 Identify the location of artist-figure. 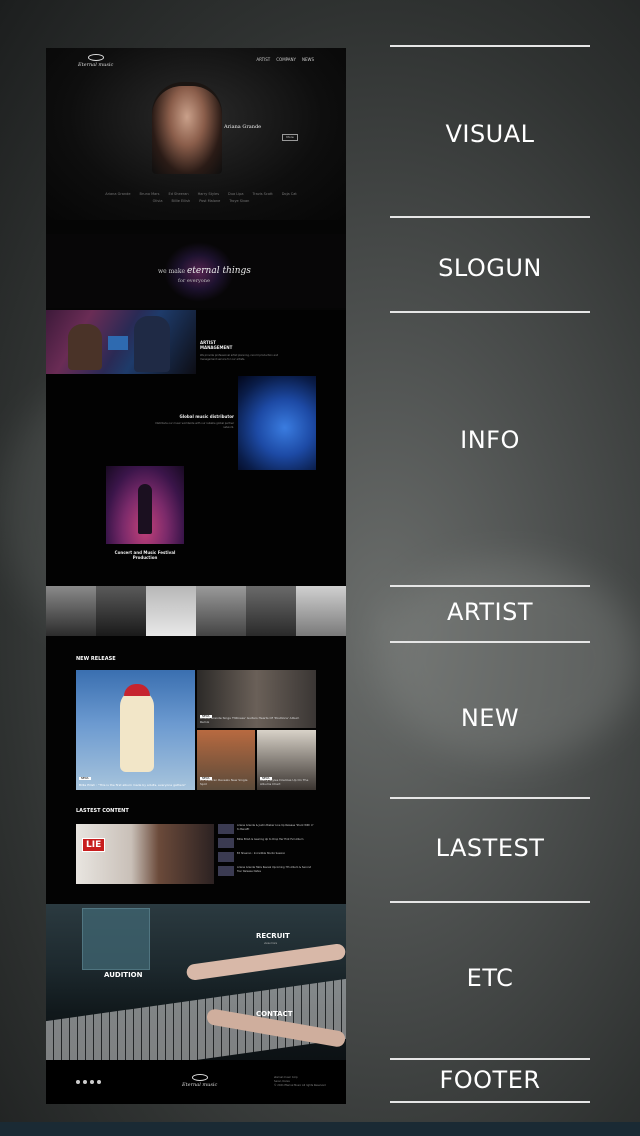
(137, 731).